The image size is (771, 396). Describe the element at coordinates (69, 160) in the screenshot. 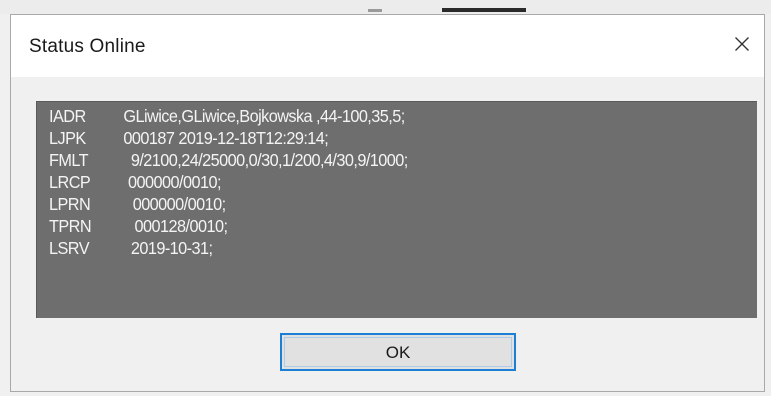

I see `status-key: FMLT` at that location.